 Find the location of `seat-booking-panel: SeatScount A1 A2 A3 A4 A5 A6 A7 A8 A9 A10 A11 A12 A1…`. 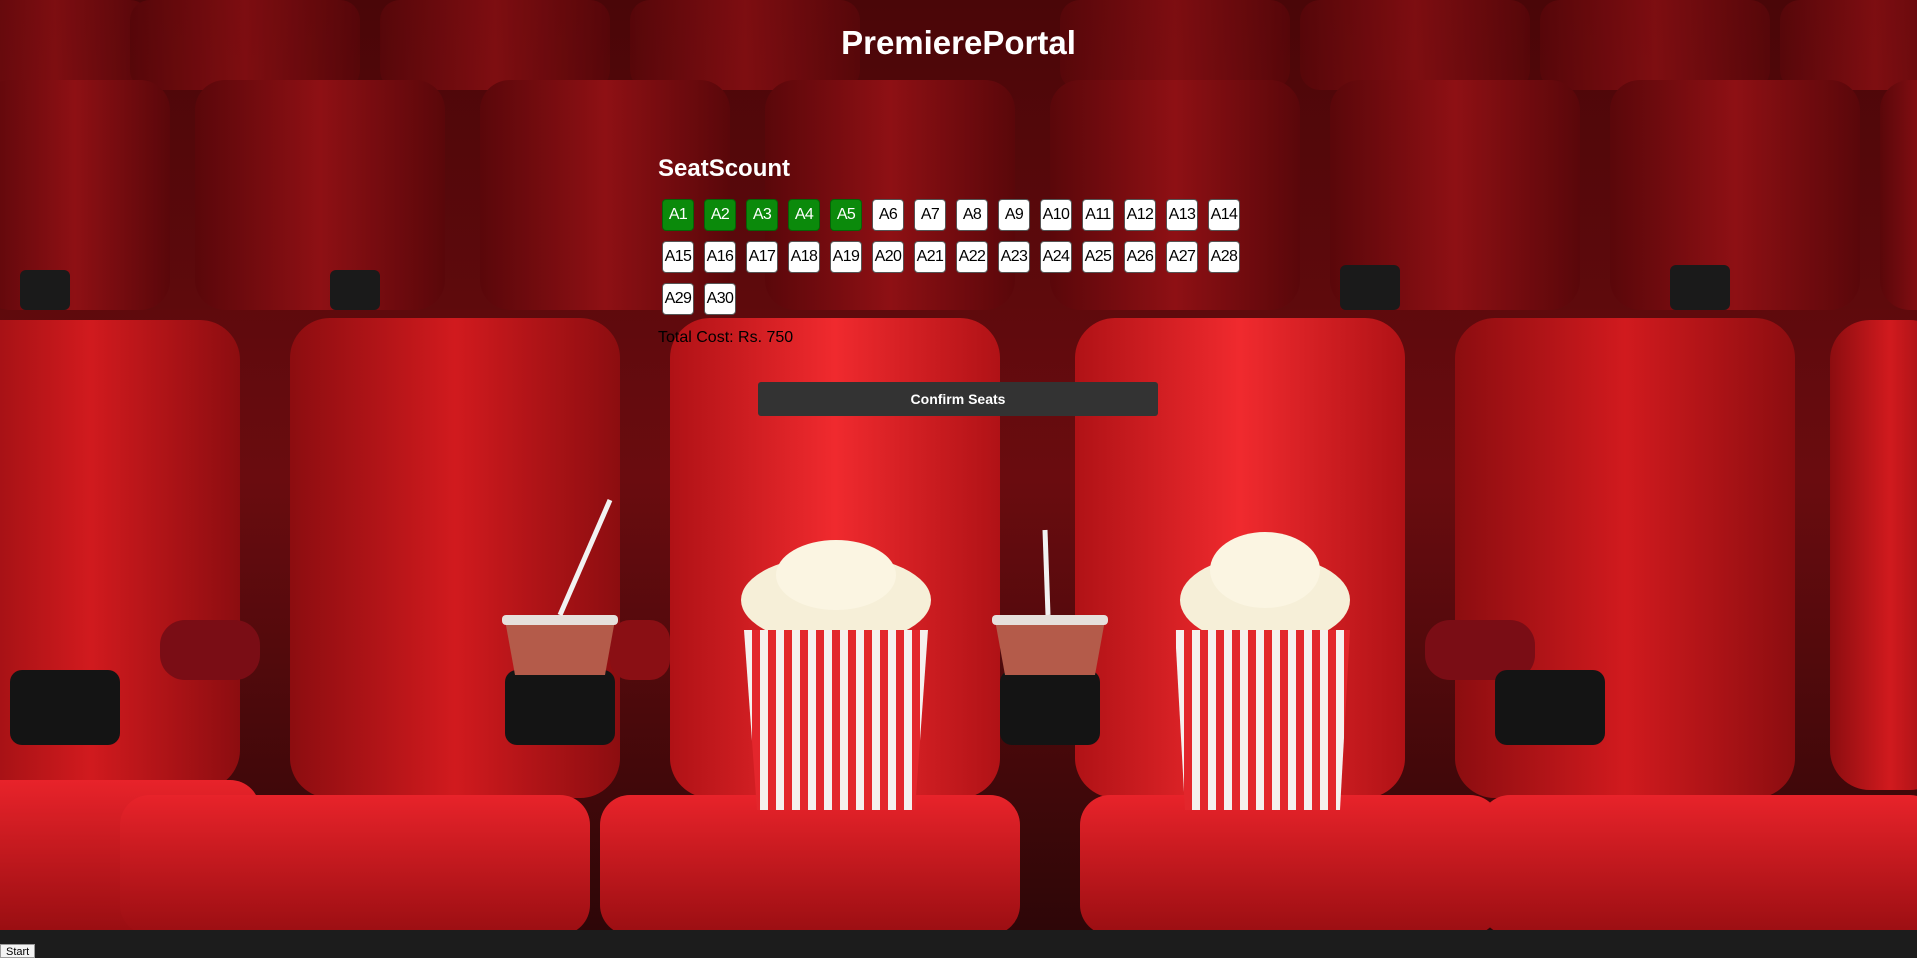

seat-booking-panel: SeatScount A1 A2 A3 A4 A5 A6 A7 A8 A9 A10 A11 A12 A1… is located at coordinates (958, 251).